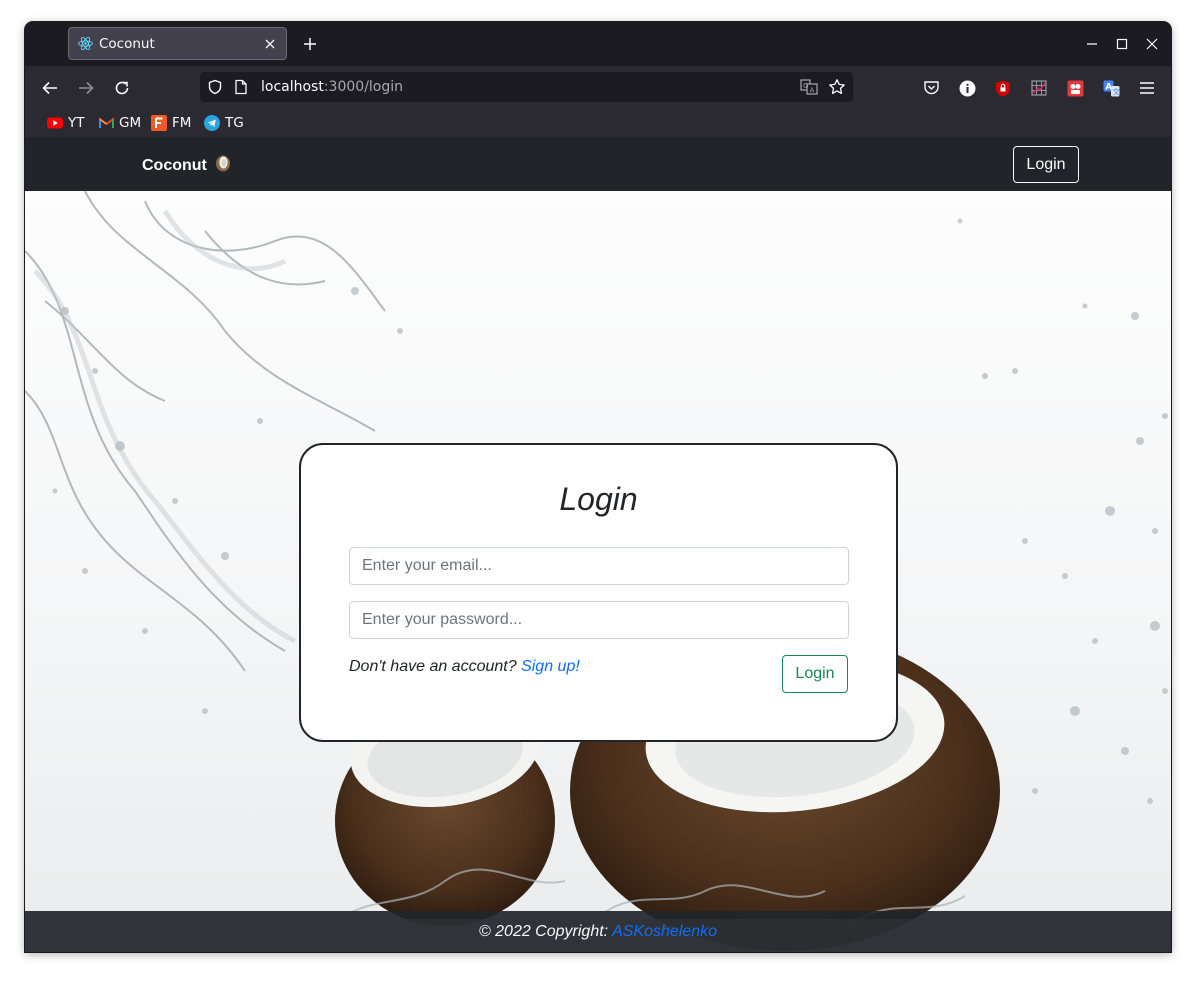  What do you see at coordinates (598, 164) in the screenshot?
I see `app-navbar: Coconut Login` at bounding box center [598, 164].